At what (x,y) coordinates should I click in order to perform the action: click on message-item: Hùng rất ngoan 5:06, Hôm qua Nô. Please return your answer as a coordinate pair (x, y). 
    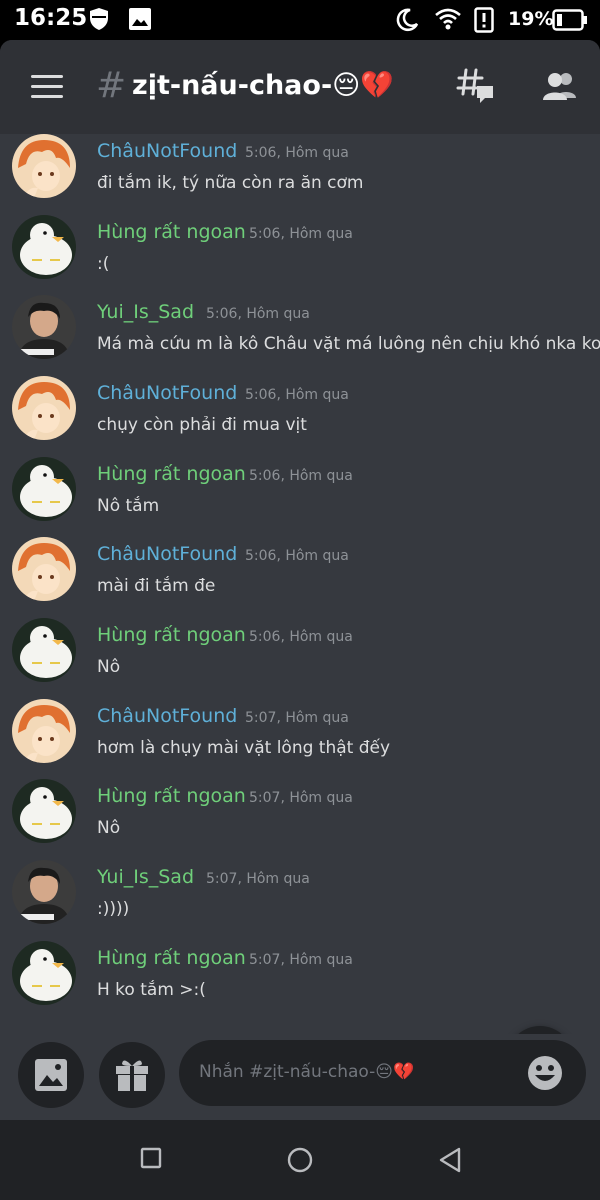
    Looking at the image, I should click on (300, 658).